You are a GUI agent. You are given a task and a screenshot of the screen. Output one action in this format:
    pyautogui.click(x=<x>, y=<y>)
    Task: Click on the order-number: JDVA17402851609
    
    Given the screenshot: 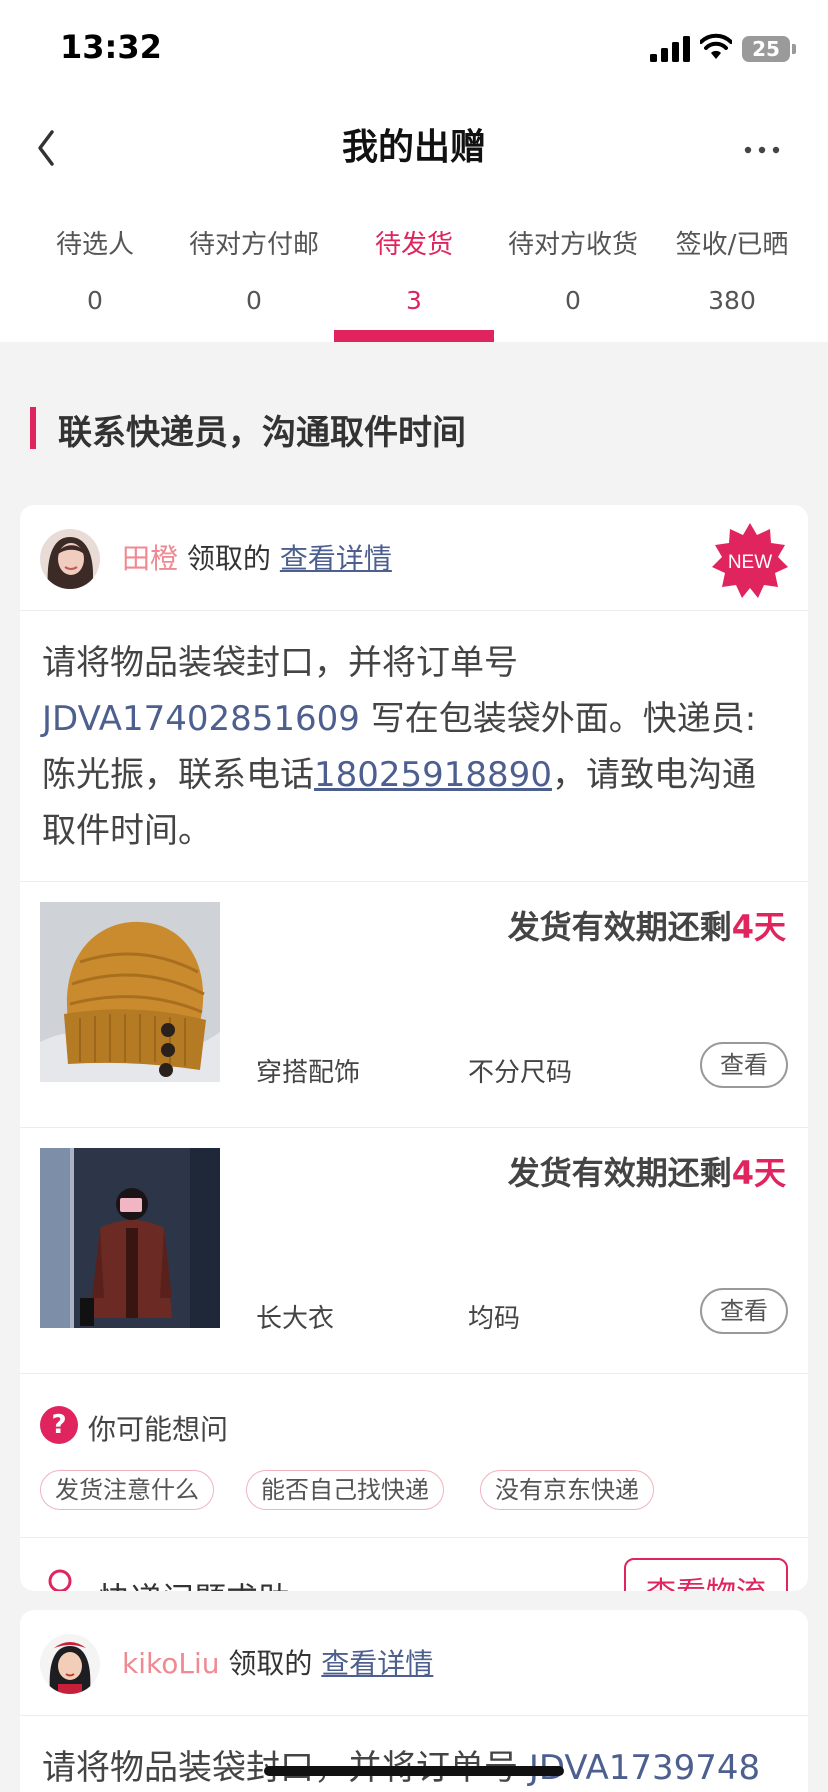 What is the action you would take?
    pyautogui.click(x=201, y=719)
    